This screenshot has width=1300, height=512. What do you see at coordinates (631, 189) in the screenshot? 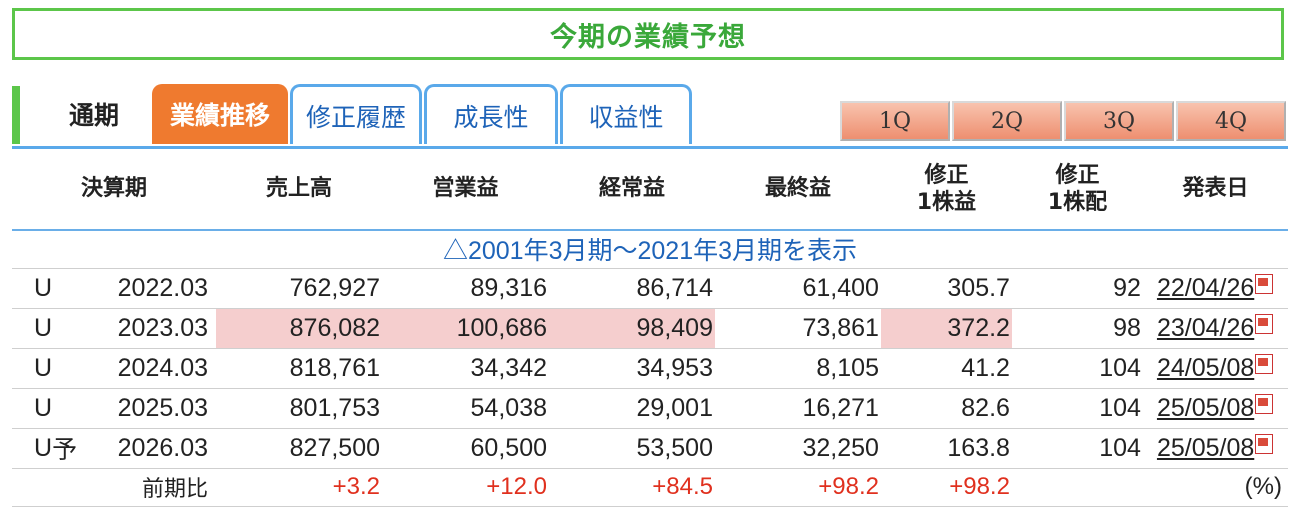
I see `header-ordinary-profit: 経常益` at bounding box center [631, 189].